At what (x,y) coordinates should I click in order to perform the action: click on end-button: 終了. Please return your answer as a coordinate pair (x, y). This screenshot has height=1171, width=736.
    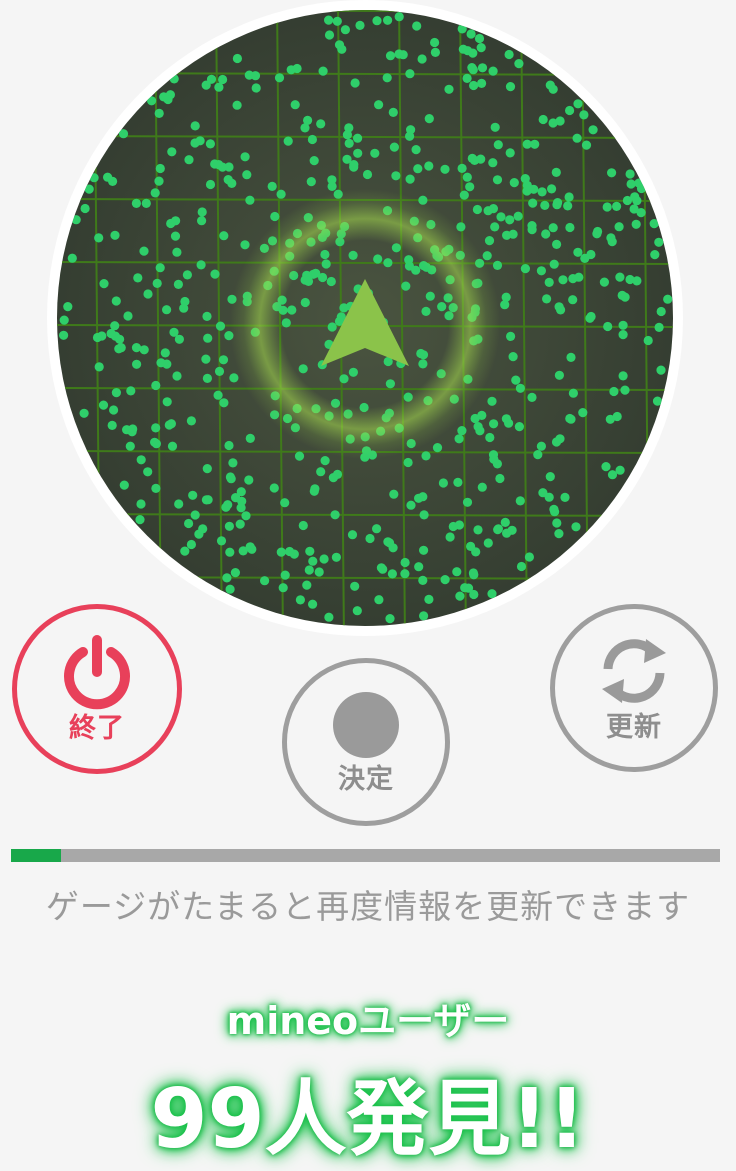
    Looking at the image, I should click on (97, 689).